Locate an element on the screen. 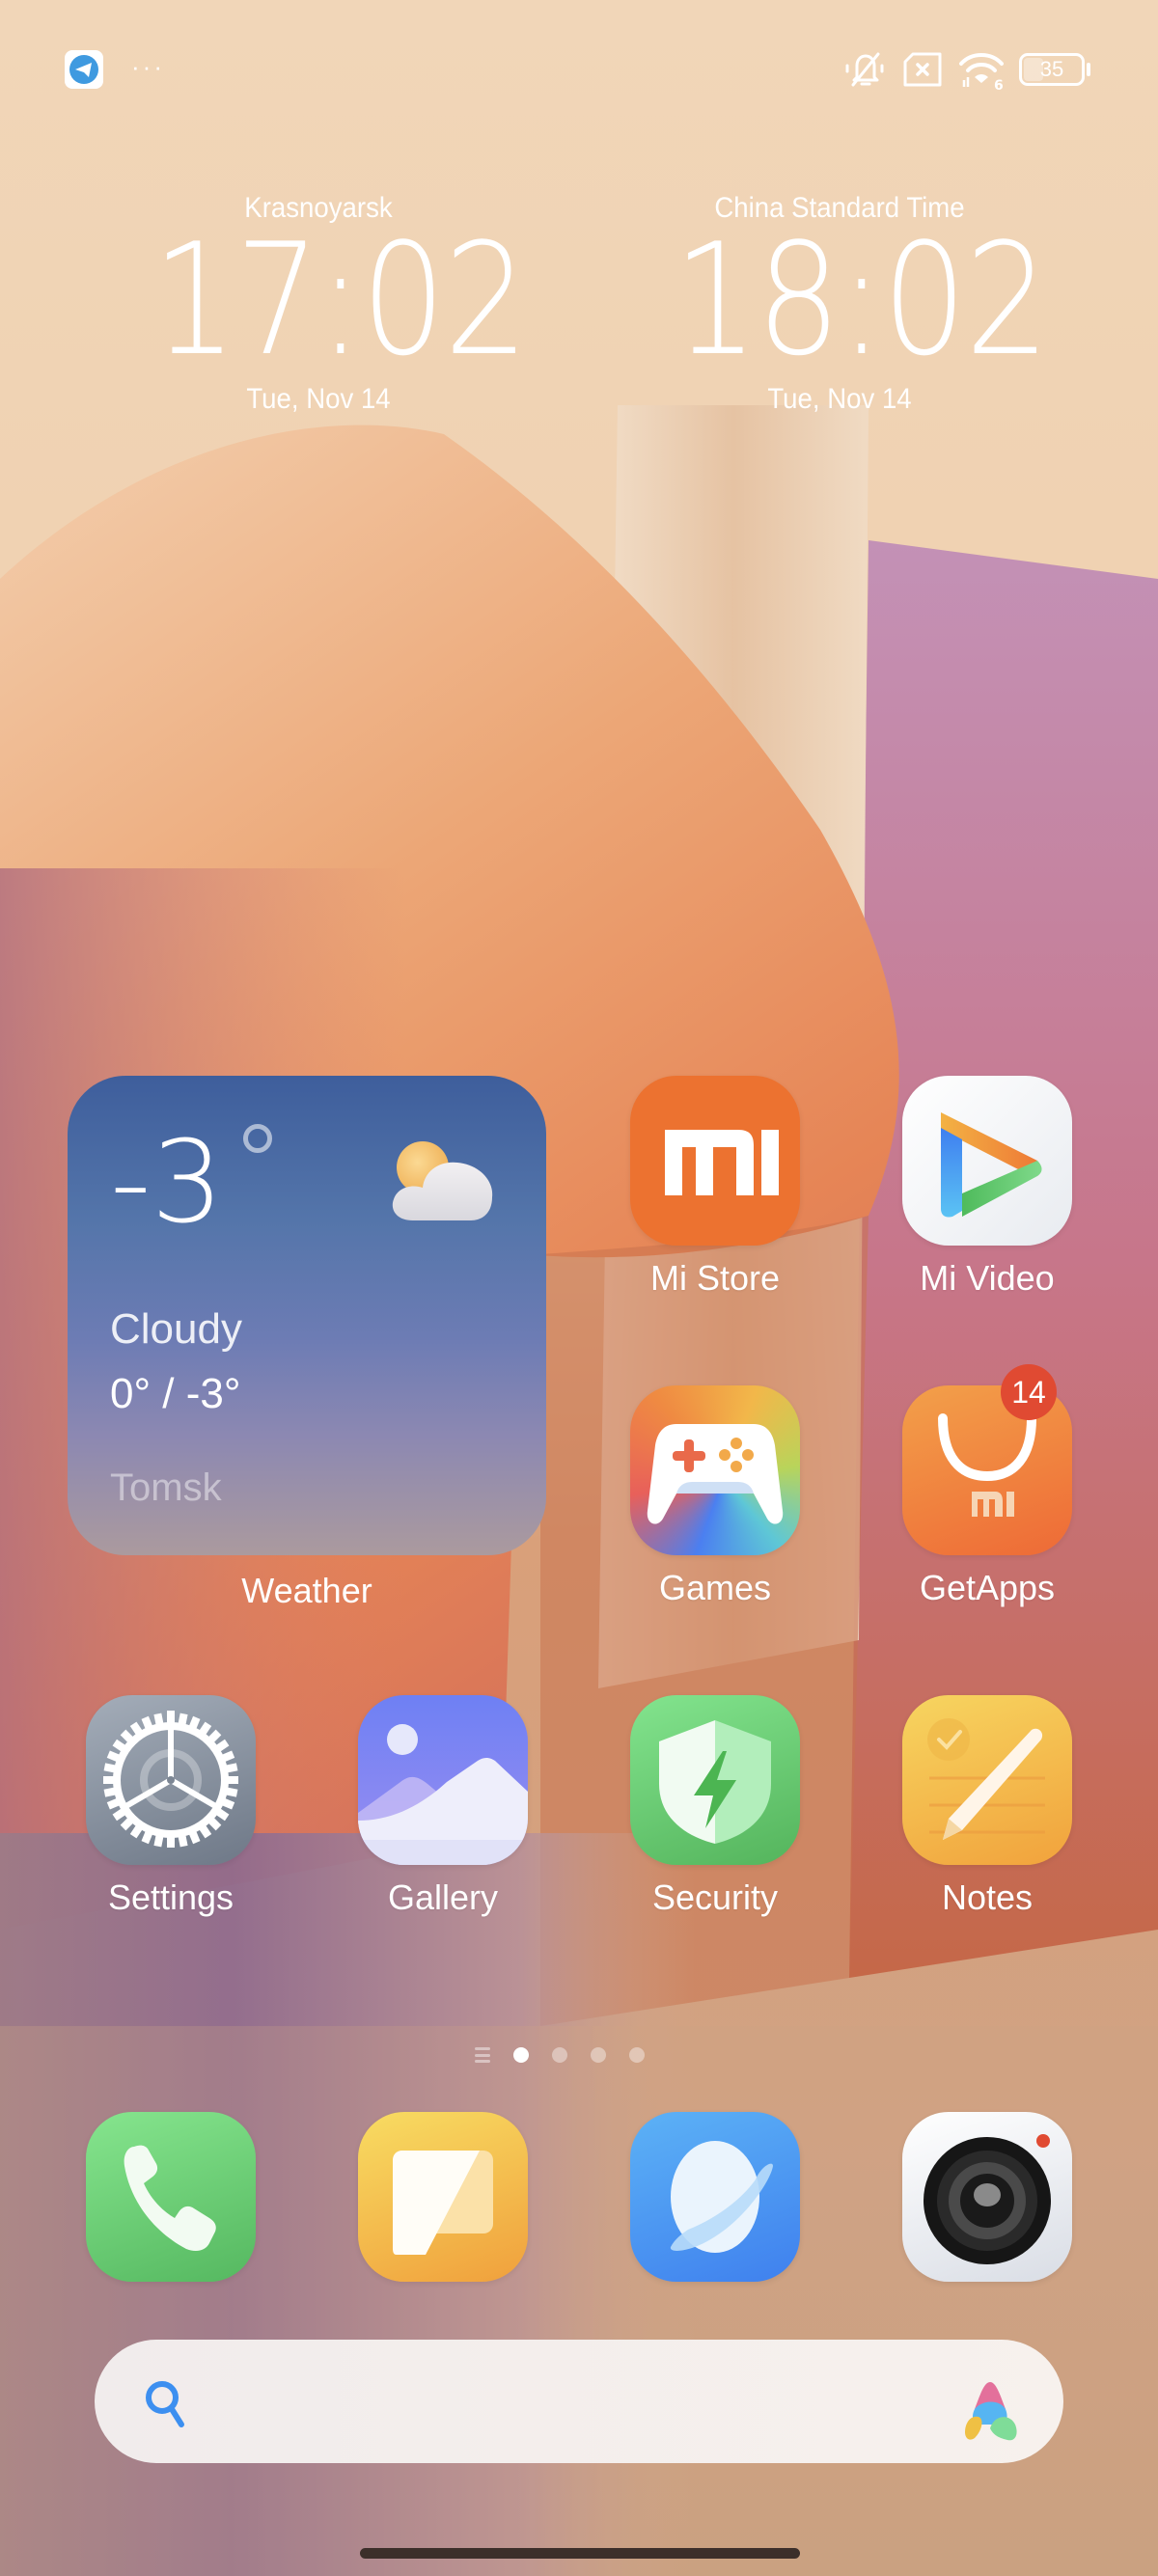 The width and height of the screenshot is (1158, 2576). degree-symbol is located at coordinates (257, 1138).